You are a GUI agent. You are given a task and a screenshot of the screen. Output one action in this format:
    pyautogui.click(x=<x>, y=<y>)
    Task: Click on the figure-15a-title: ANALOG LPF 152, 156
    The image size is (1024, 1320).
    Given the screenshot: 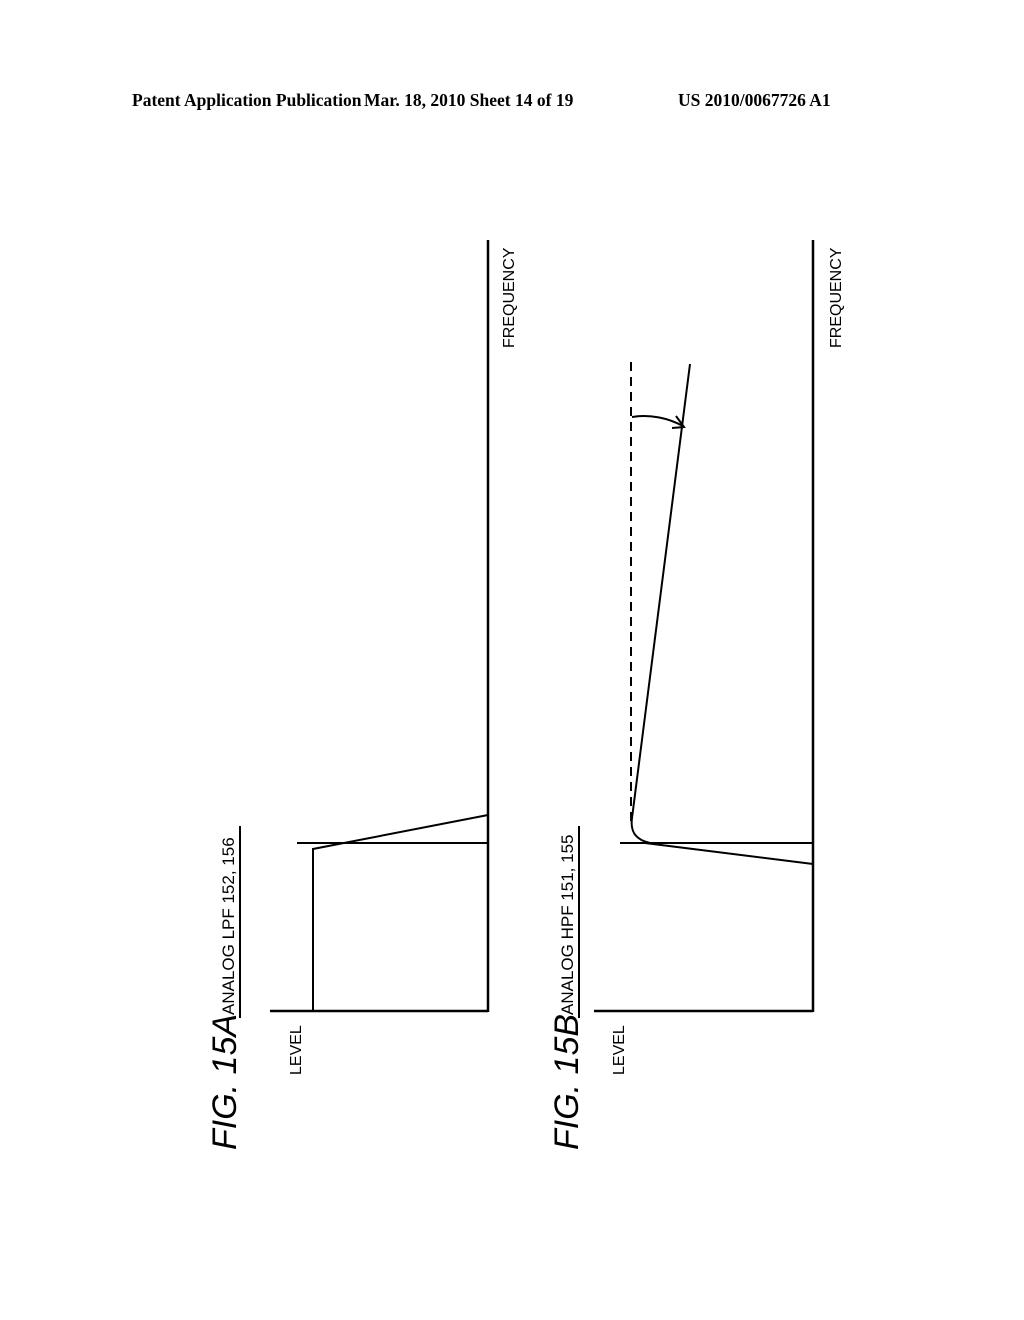 What is the action you would take?
    pyautogui.click(x=228, y=926)
    